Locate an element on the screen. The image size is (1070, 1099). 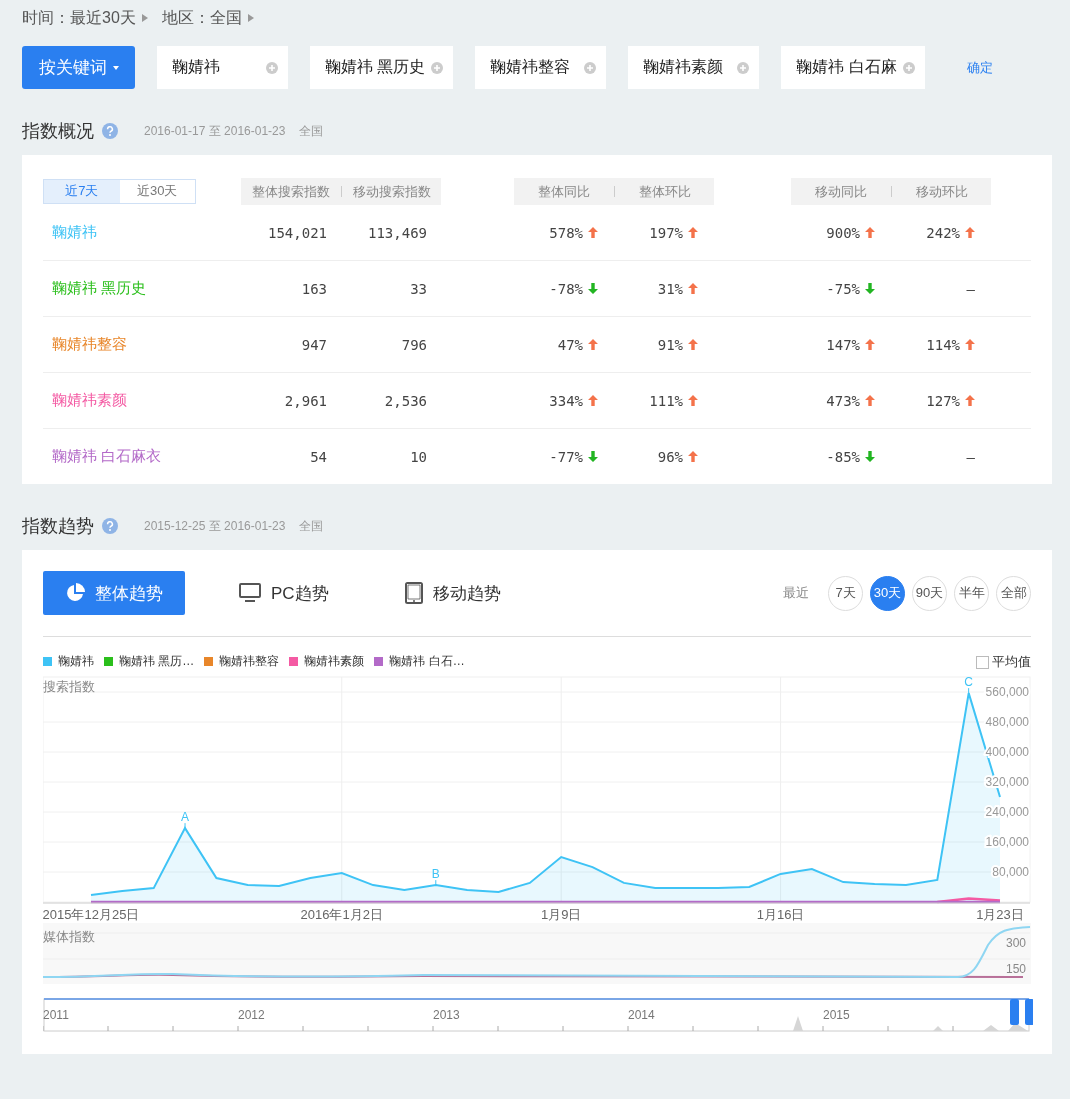
range-label: 最近 is located at coordinates (796, 593).